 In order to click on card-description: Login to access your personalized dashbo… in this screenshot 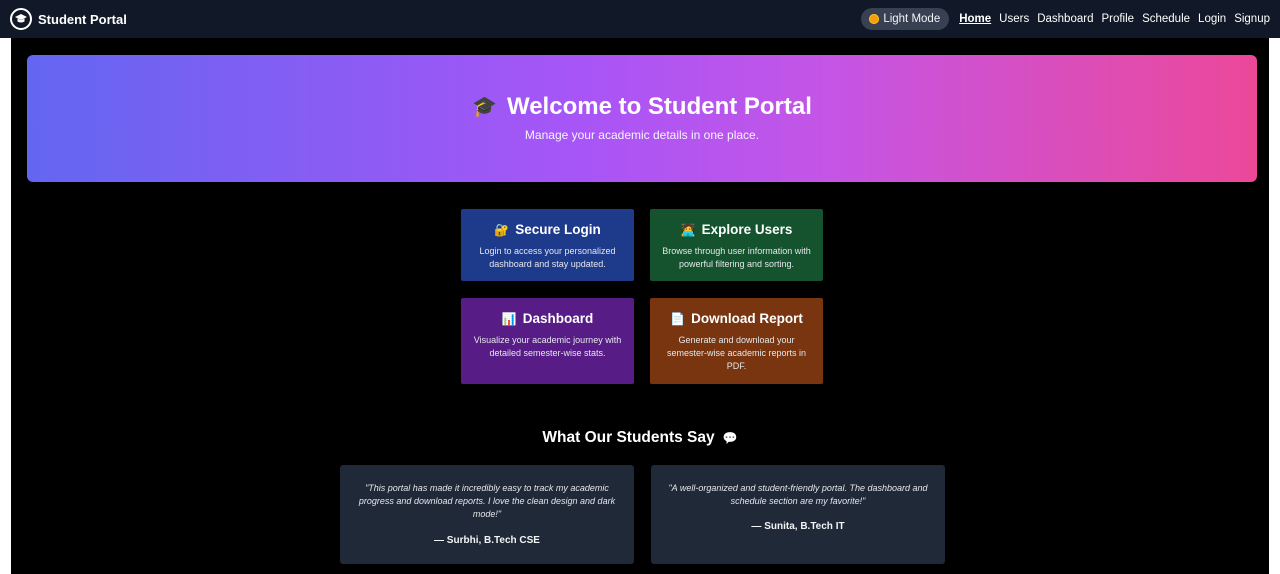, I will do `click(547, 257)`.